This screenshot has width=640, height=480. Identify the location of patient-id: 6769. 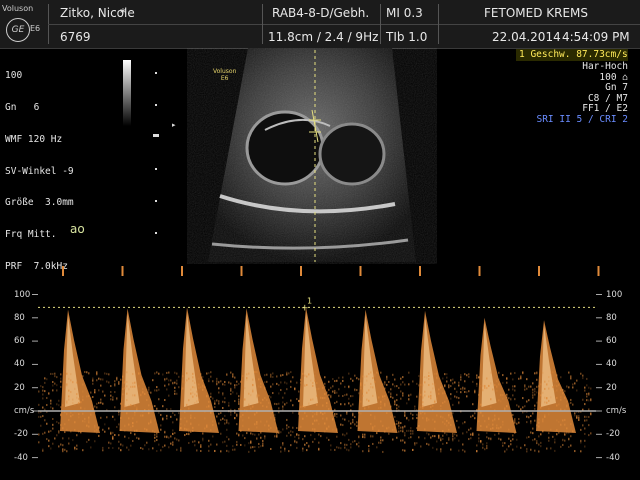
(75, 37).